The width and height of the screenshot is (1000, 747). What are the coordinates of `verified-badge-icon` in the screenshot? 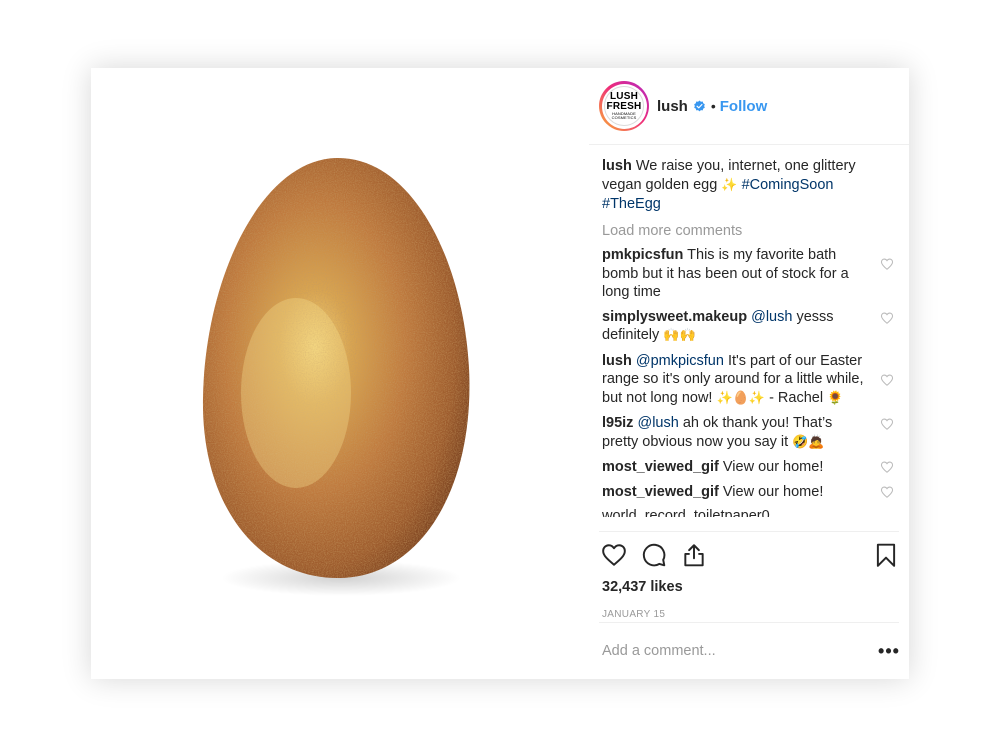 It's located at (699, 105).